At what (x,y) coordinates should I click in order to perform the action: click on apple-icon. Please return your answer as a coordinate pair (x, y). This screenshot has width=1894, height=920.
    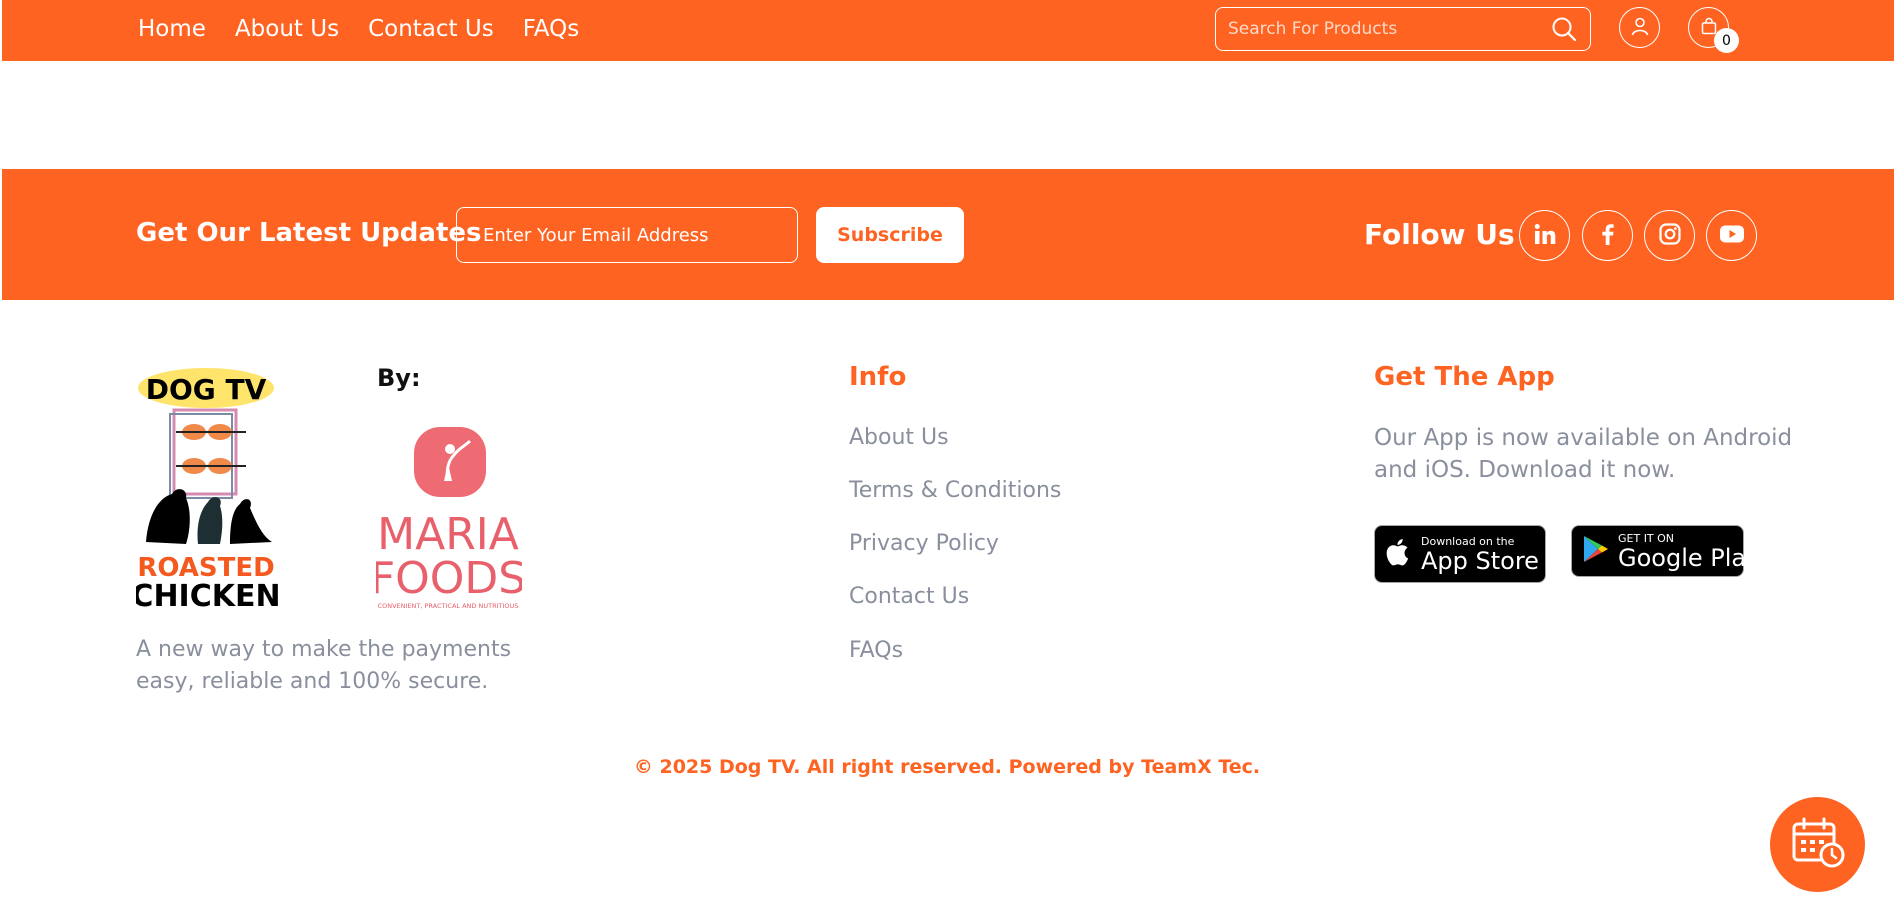
    Looking at the image, I should click on (1399, 554).